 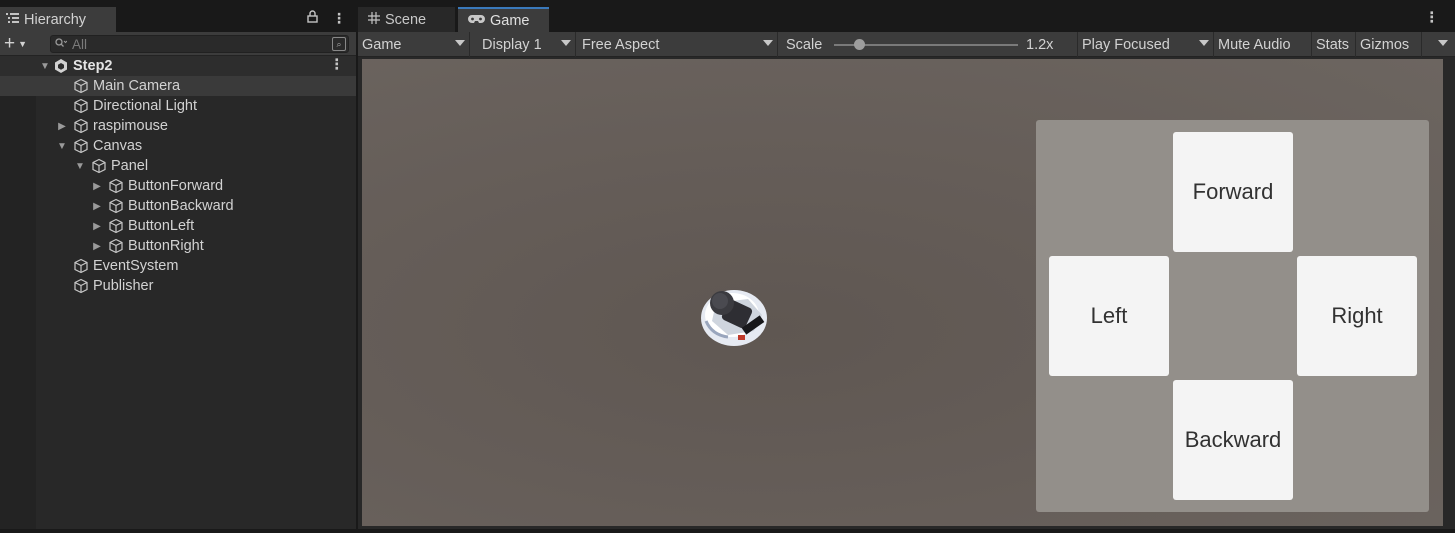 What do you see at coordinates (145, 106) in the screenshot?
I see `hierarchy-item-label: Directional Light` at bounding box center [145, 106].